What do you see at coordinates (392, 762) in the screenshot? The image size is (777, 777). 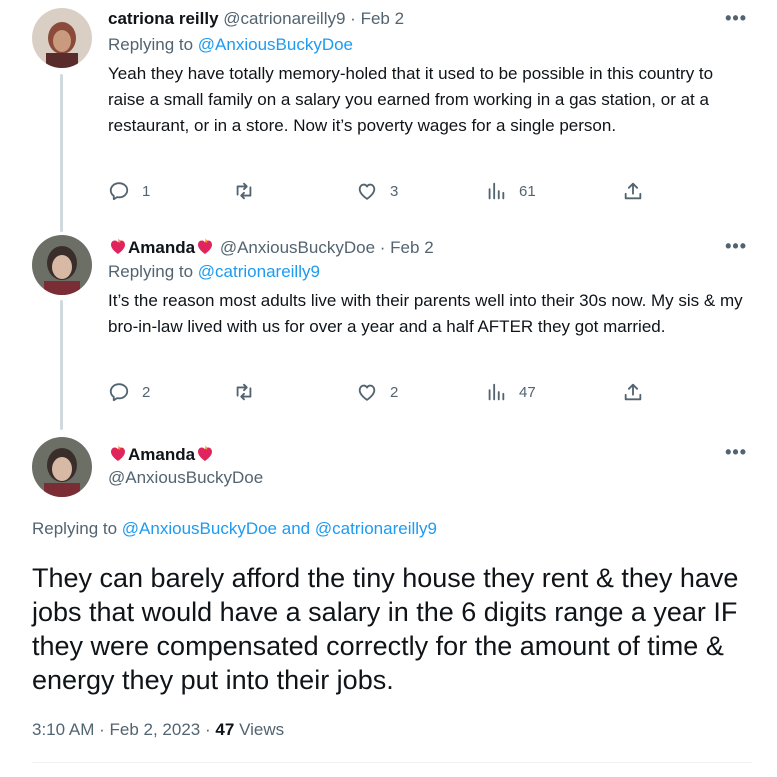 I see `divider` at bounding box center [392, 762].